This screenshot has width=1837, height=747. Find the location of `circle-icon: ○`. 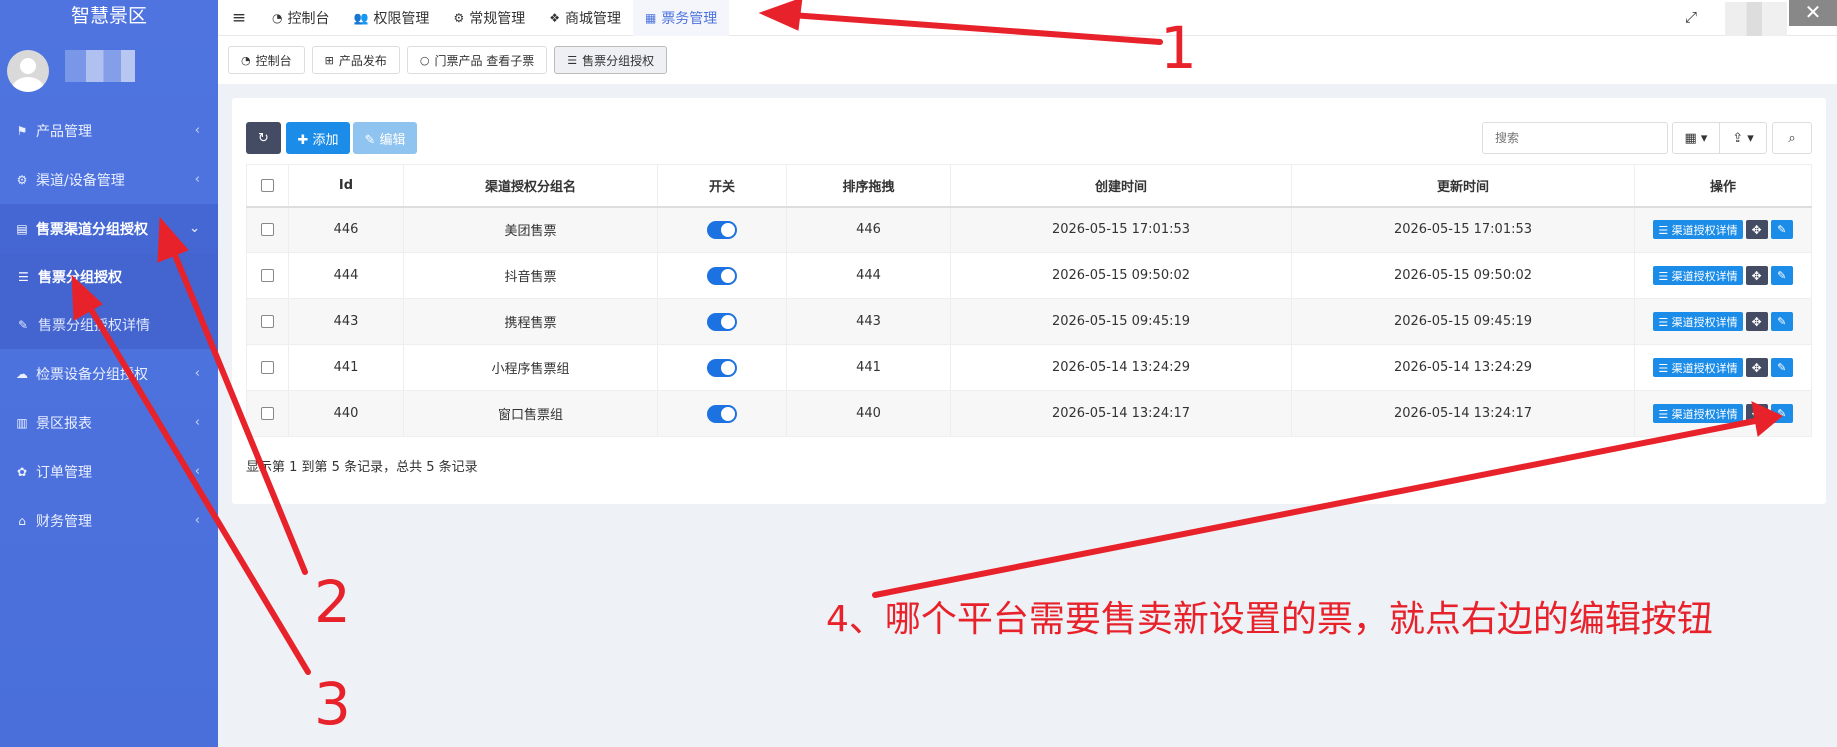

circle-icon: ○ is located at coordinates (424, 60).